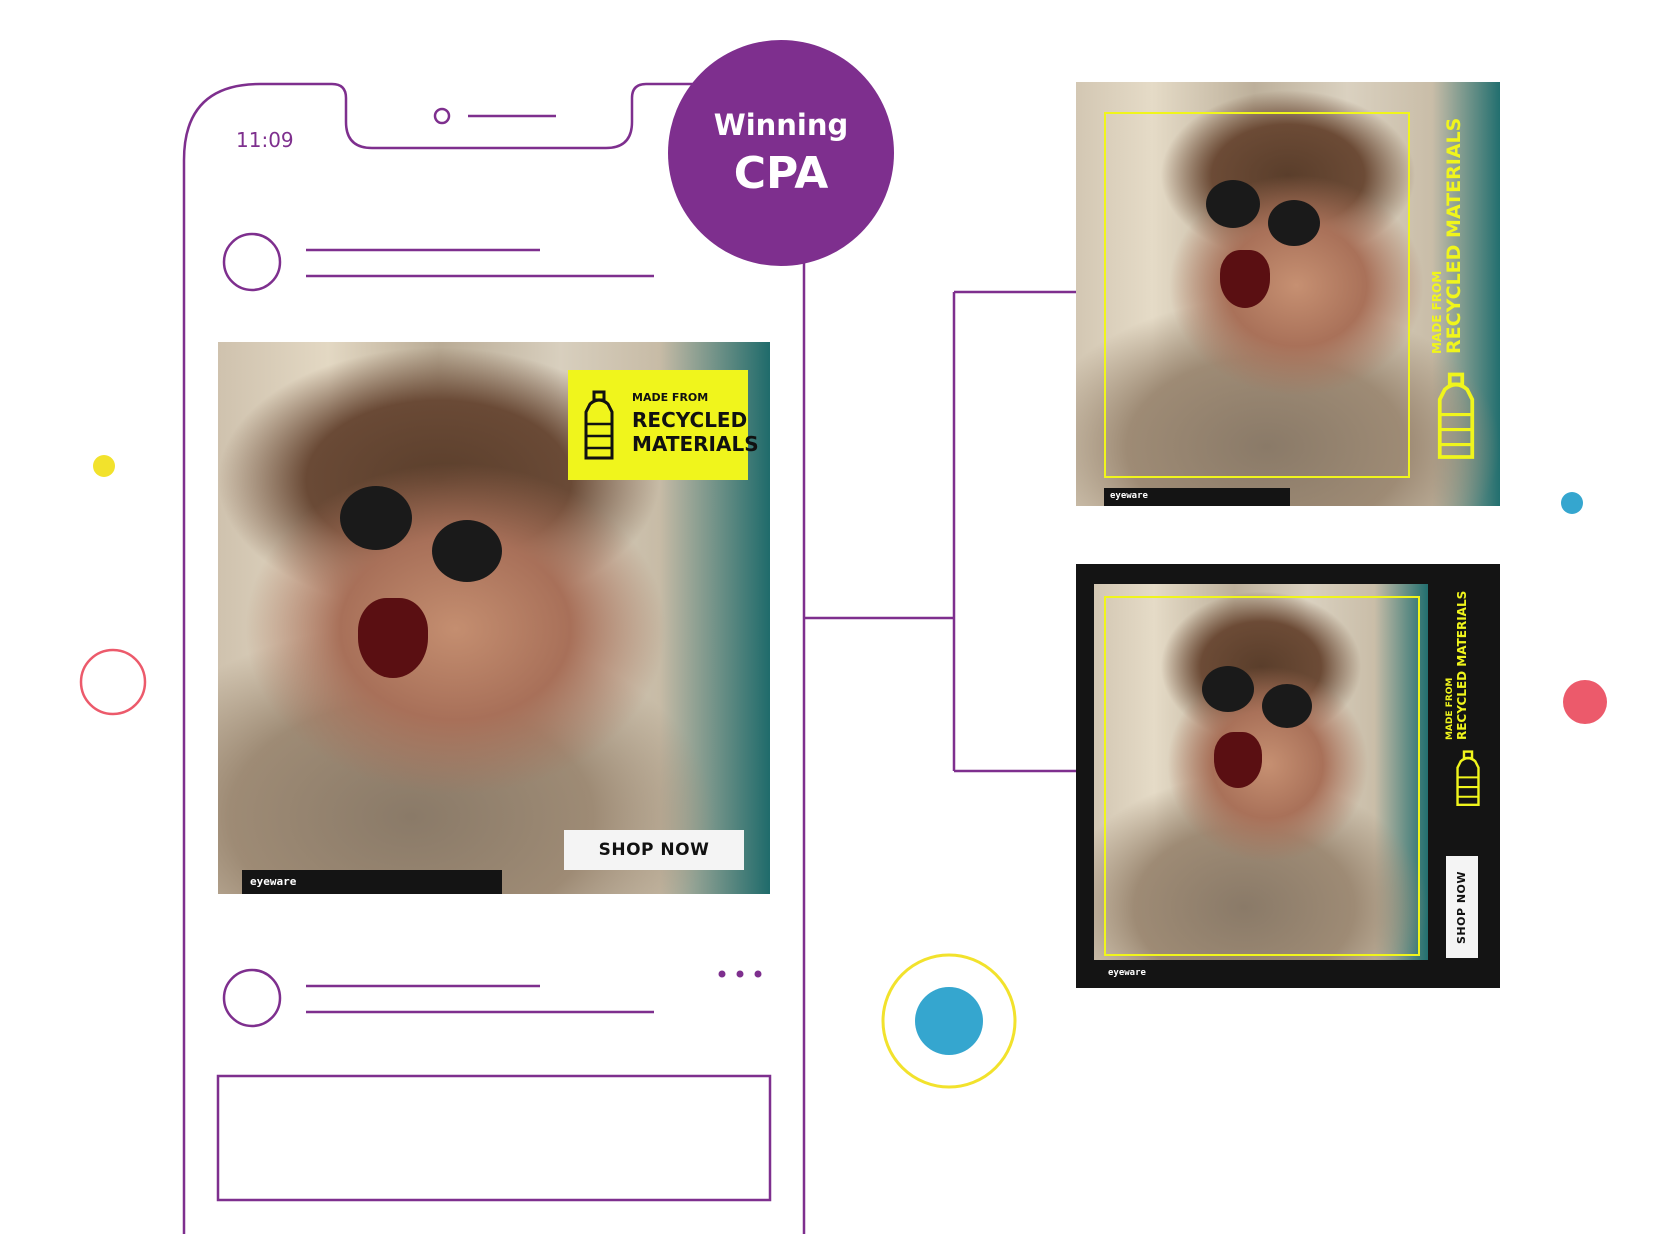 Image resolution: width=1680 pixels, height=1234 pixels. I want to click on label-line2: MATERIALS, so click(695, 444).